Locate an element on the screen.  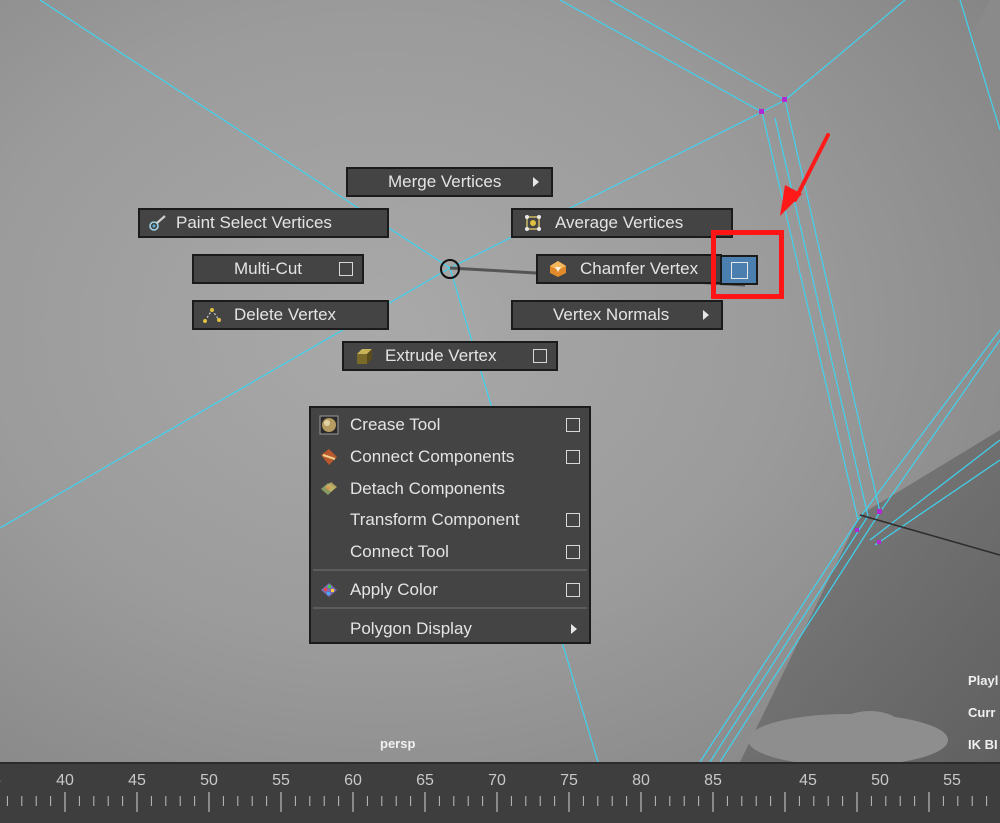
crease-tool-label: Crease Tool is located at coordinates (395, 424).